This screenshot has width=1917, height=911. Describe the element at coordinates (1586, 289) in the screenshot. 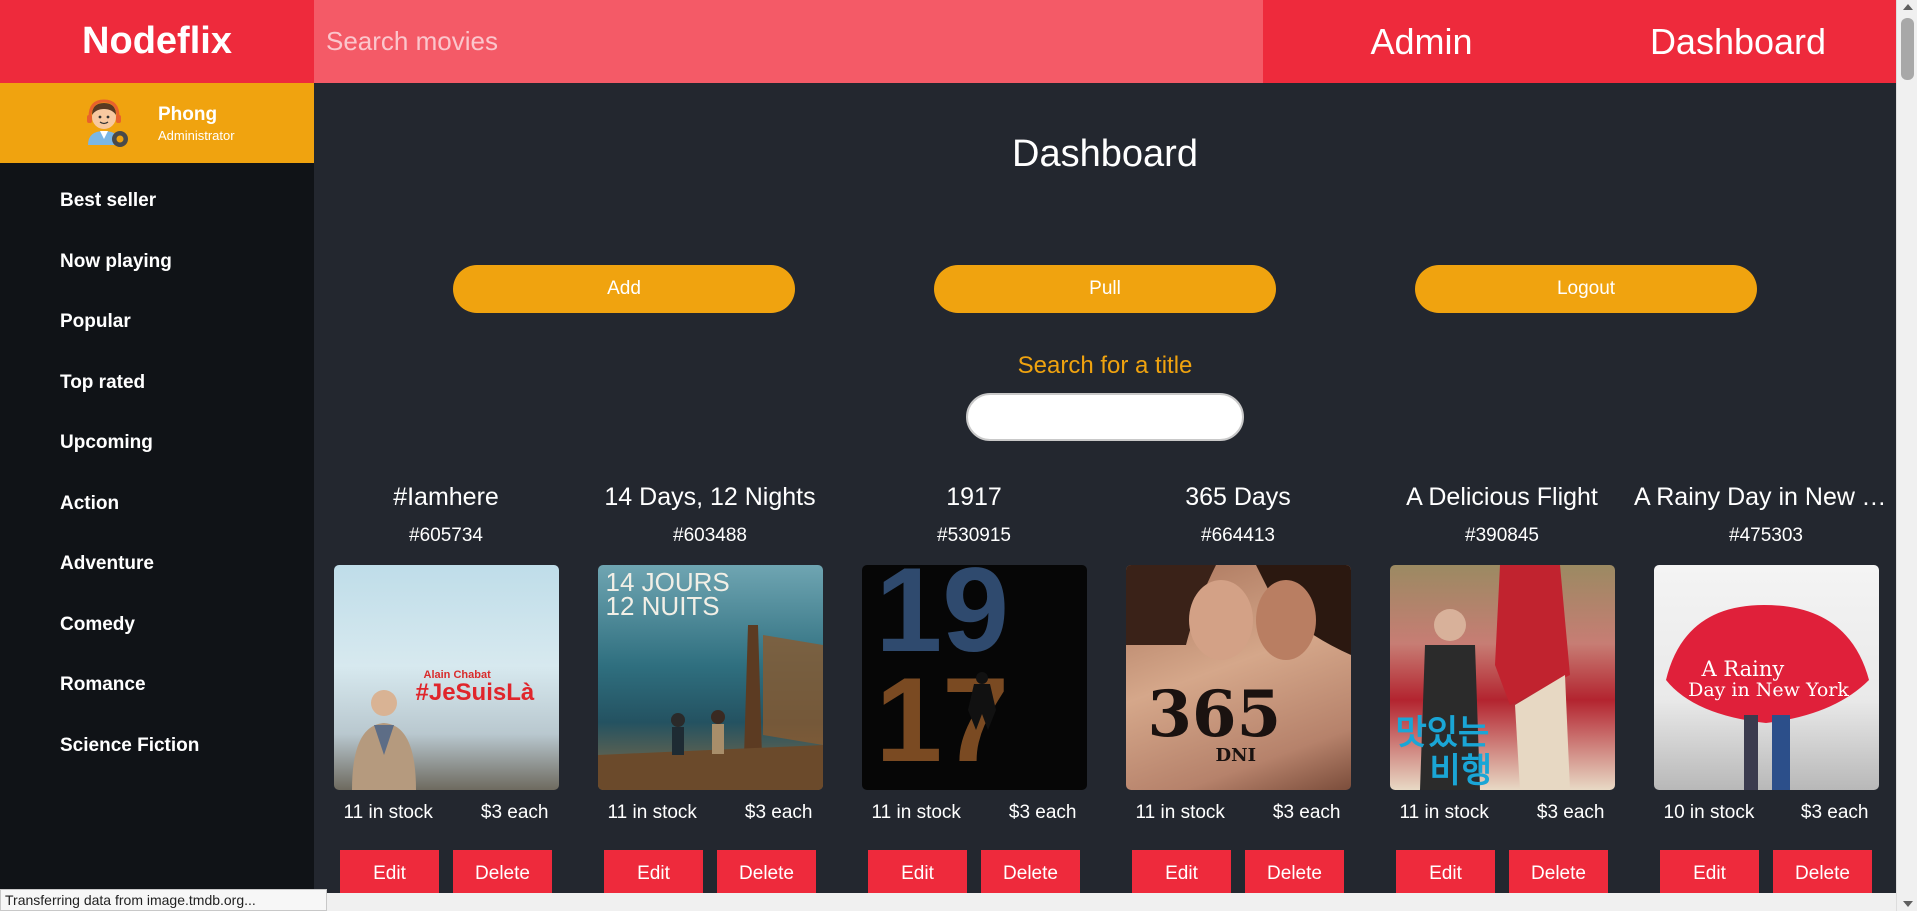

I see `logout-button: Logout` at that location.